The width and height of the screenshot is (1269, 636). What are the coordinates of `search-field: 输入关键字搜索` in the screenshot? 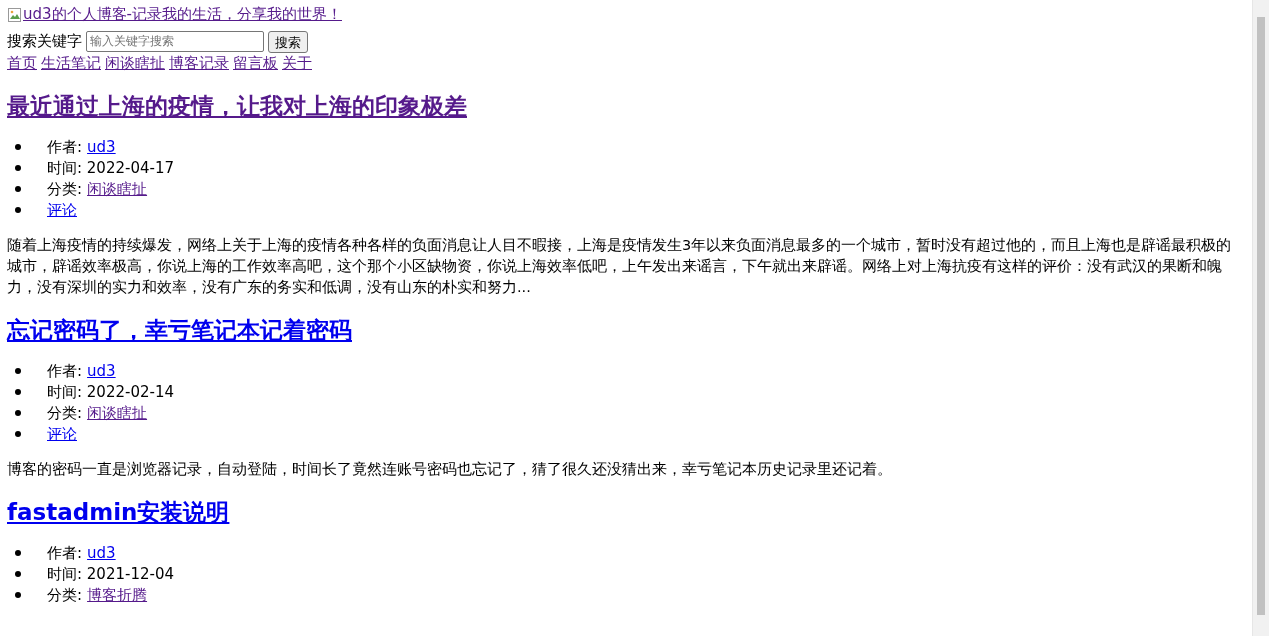 It's located at (175, 41).